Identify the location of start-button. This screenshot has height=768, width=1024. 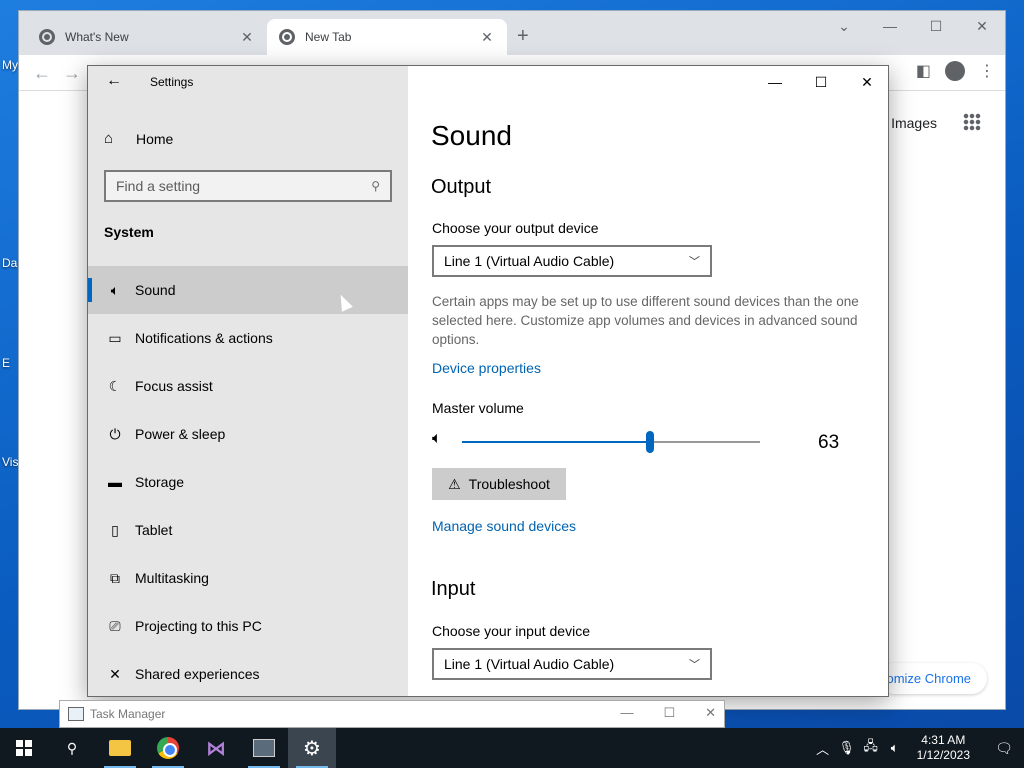
(24, 748).